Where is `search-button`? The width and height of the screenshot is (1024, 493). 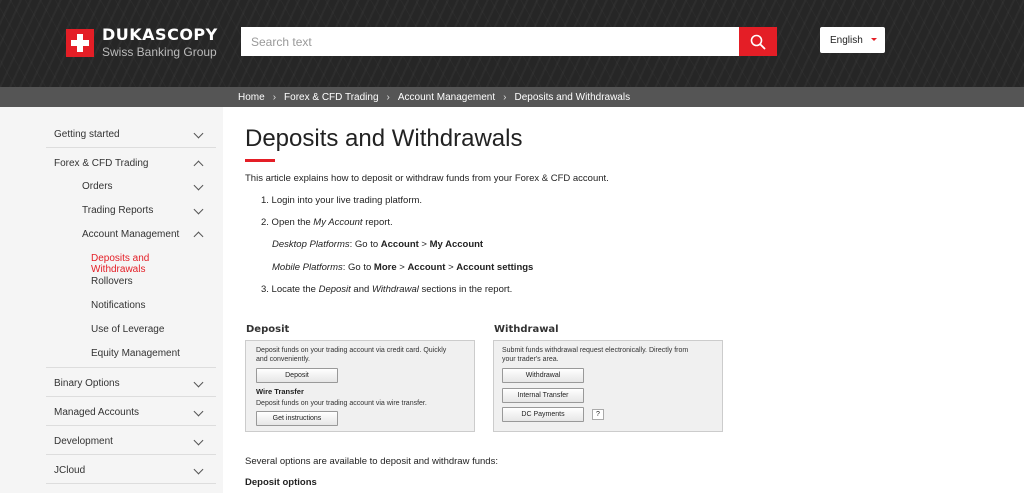 search-button is located at coordinates (758, 41).